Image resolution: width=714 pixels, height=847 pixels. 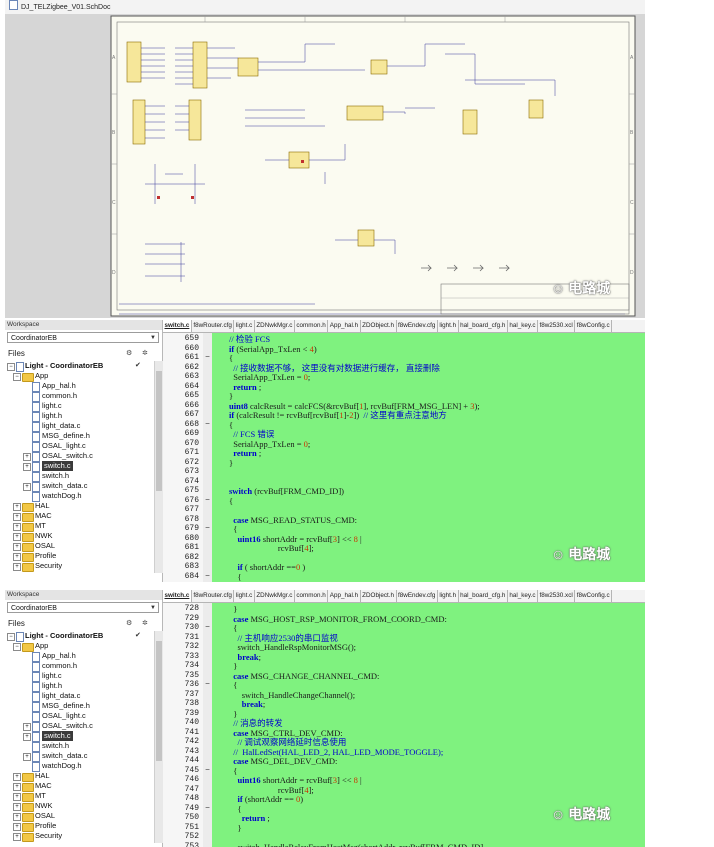 What do you see at coordinates (417, 326) in the screenshot?
I see `editor-tab: f8wEndev.cfg` at bounding box center [417, 326].